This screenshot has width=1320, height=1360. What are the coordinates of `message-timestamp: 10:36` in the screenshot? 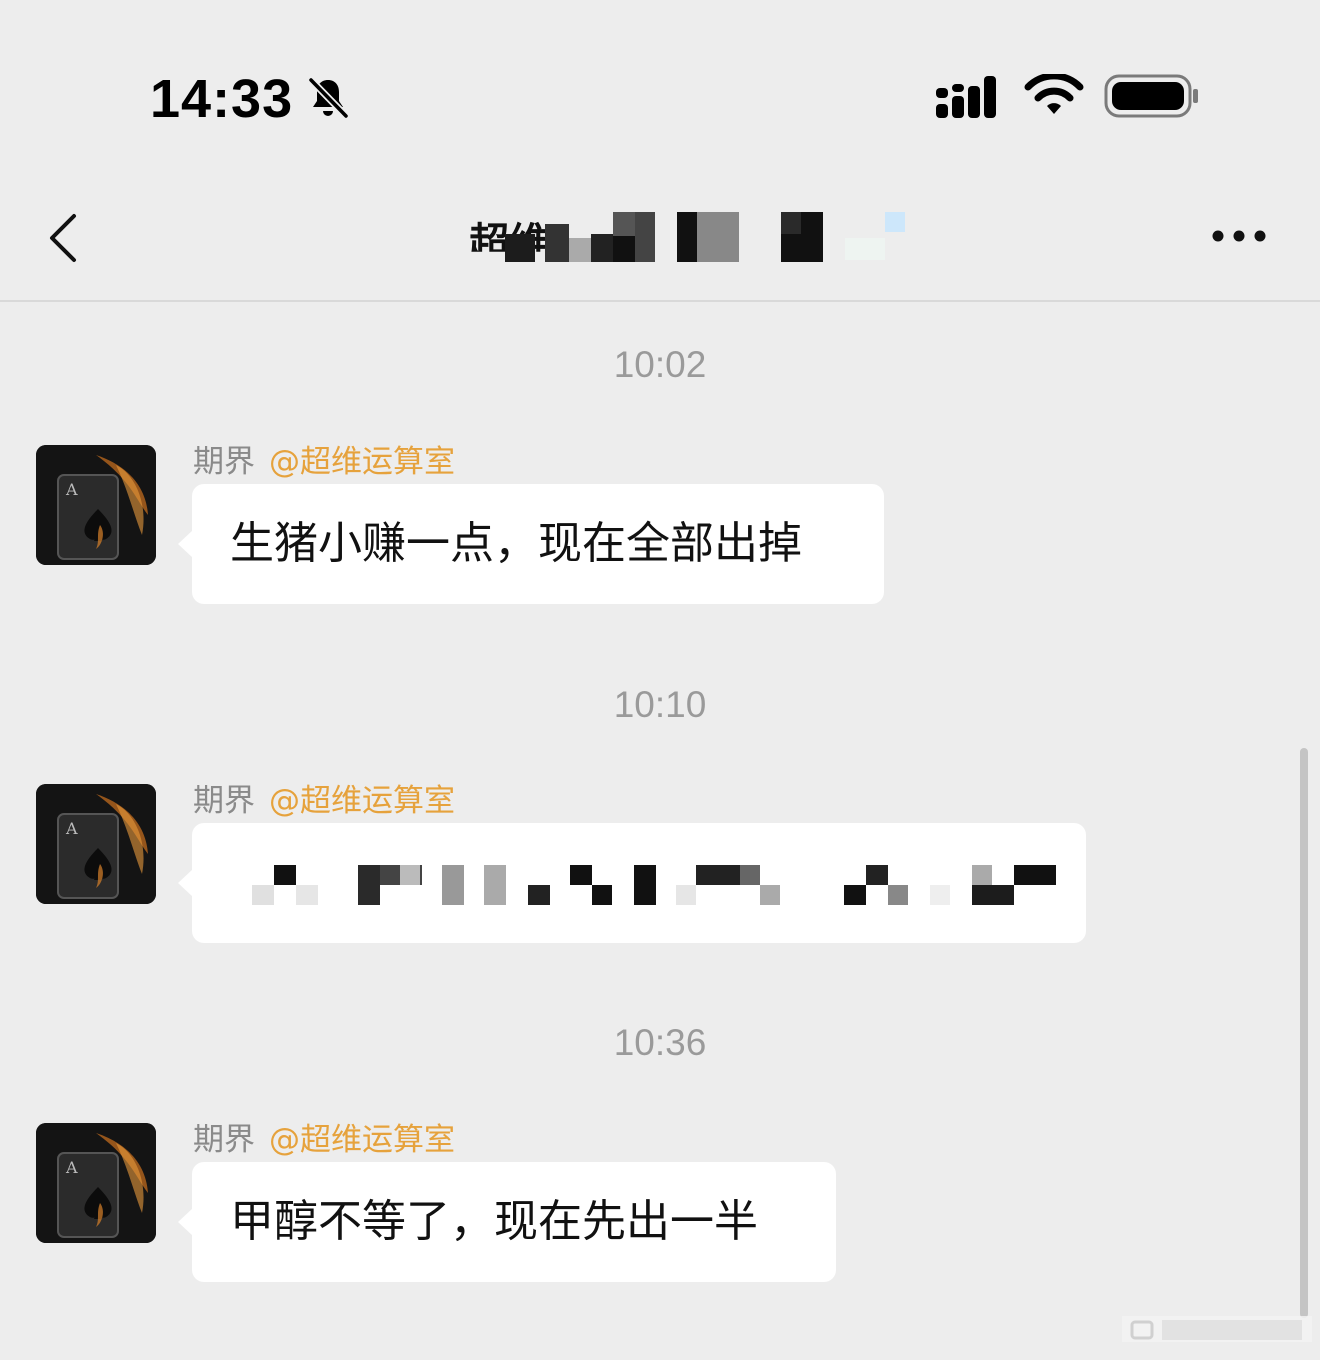 It's located at (660, 1042).